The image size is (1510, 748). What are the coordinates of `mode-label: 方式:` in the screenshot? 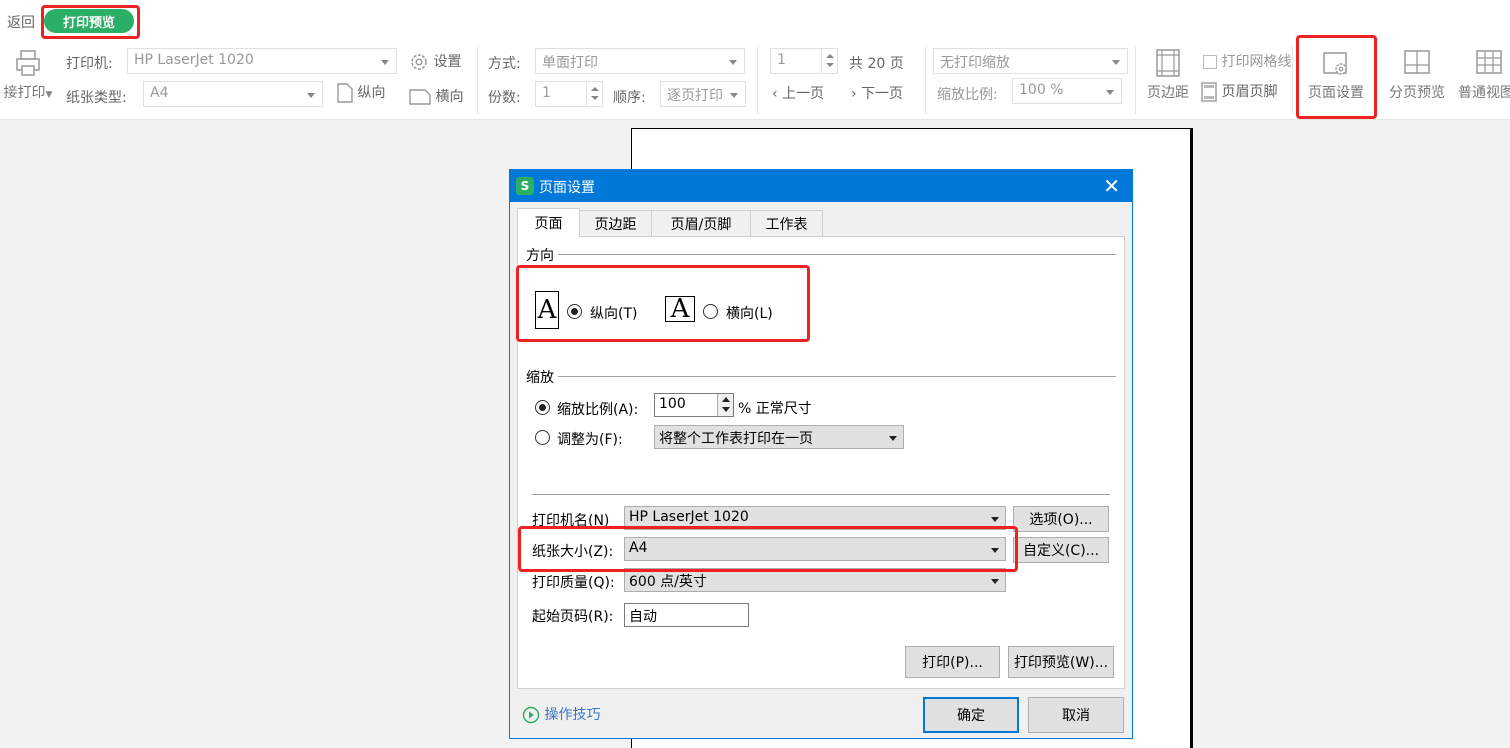 It's located at (504, 64).